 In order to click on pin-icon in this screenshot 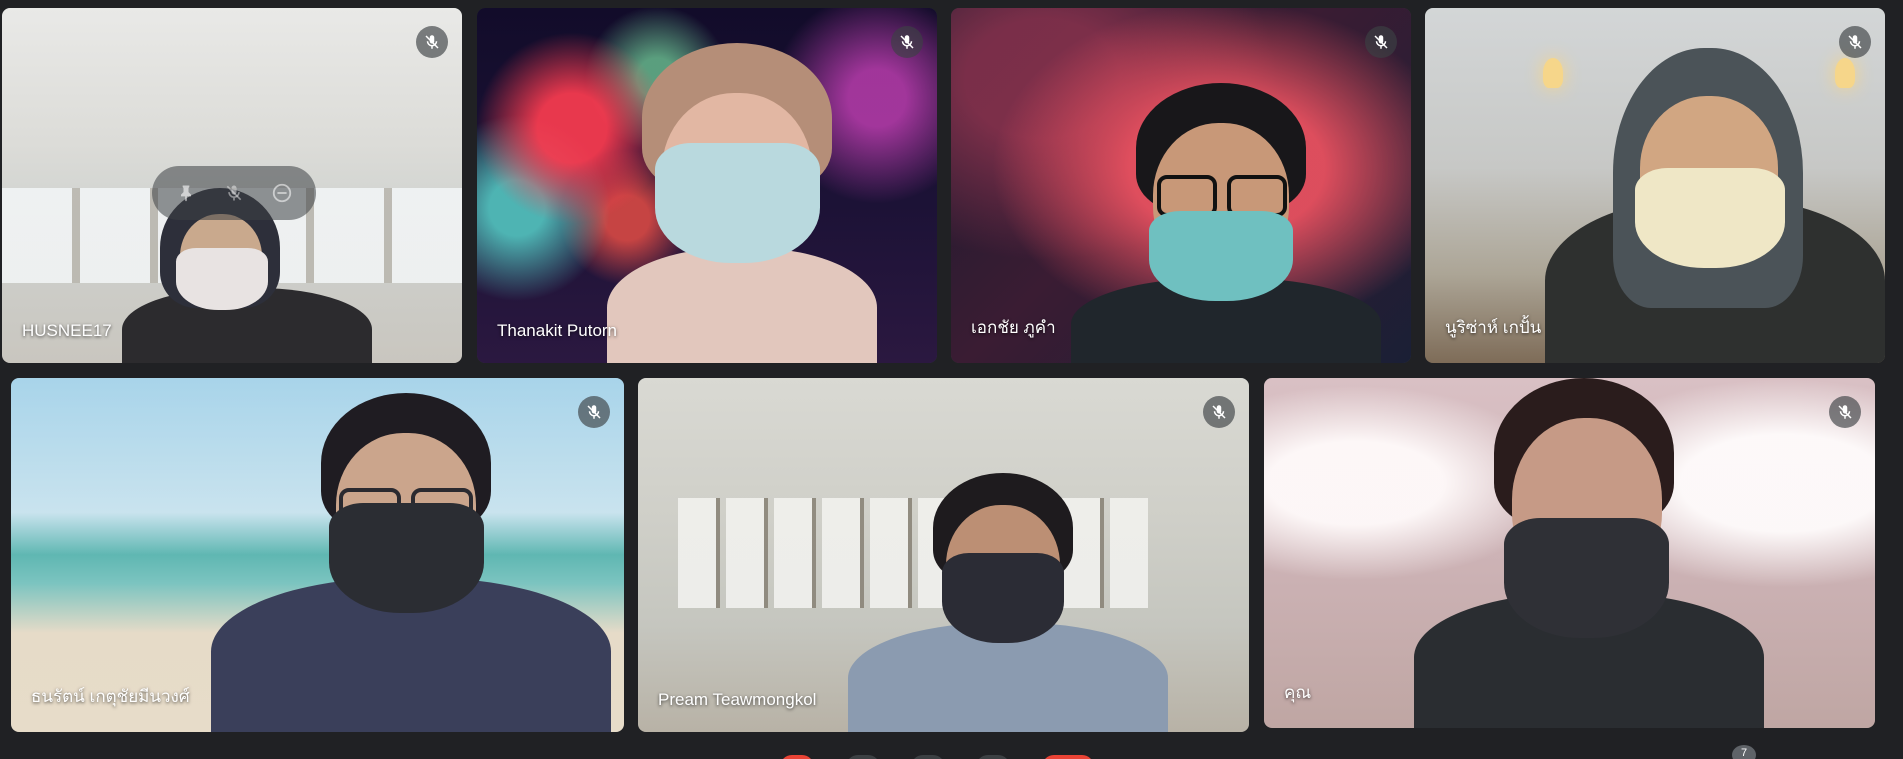, I will do `click(186, 193)`.